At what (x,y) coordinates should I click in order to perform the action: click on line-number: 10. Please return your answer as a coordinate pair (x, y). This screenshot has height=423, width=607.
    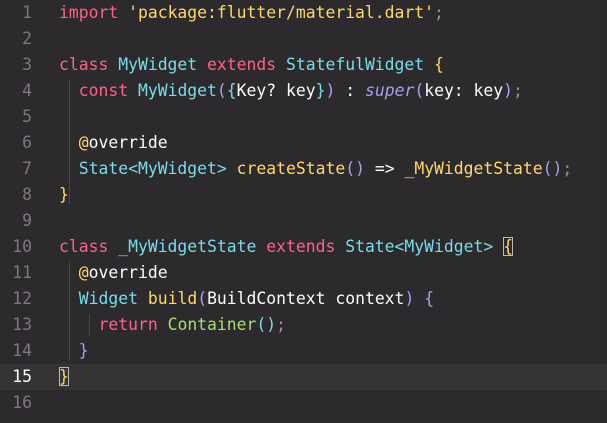
    Looking at the image, I should click on (22, 246).